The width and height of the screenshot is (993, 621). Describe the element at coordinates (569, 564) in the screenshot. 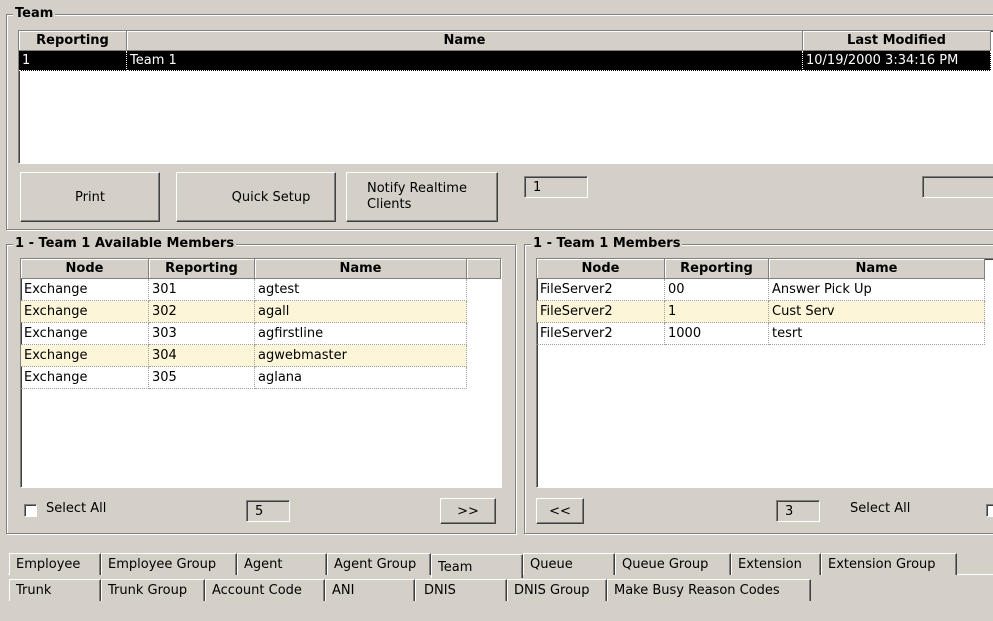

I see `tab-queue: Queue` at that location.